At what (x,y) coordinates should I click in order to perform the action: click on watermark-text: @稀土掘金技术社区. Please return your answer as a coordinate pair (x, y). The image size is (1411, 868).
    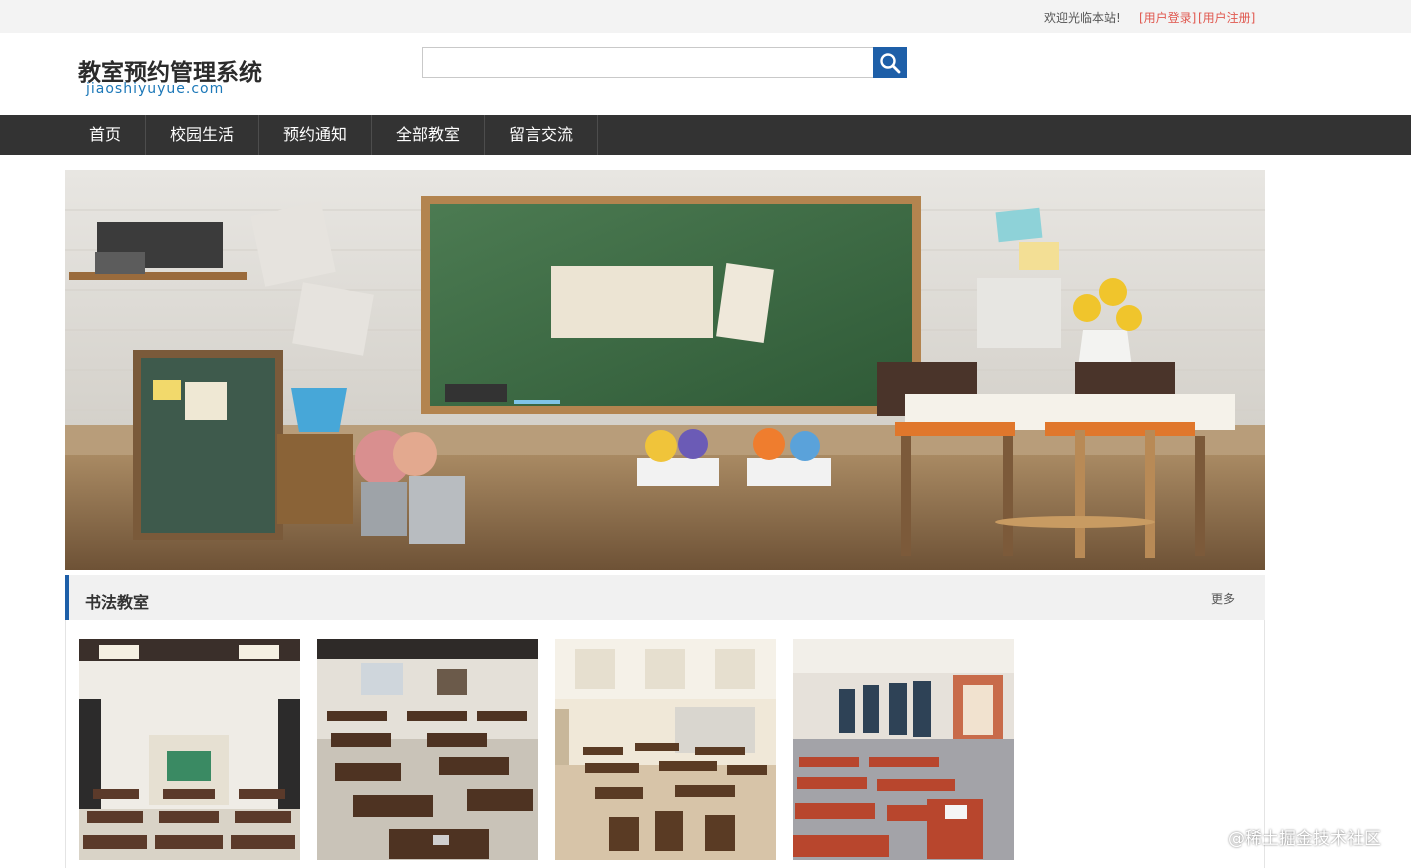
    Looking at the image, I should click on (1304, 839).